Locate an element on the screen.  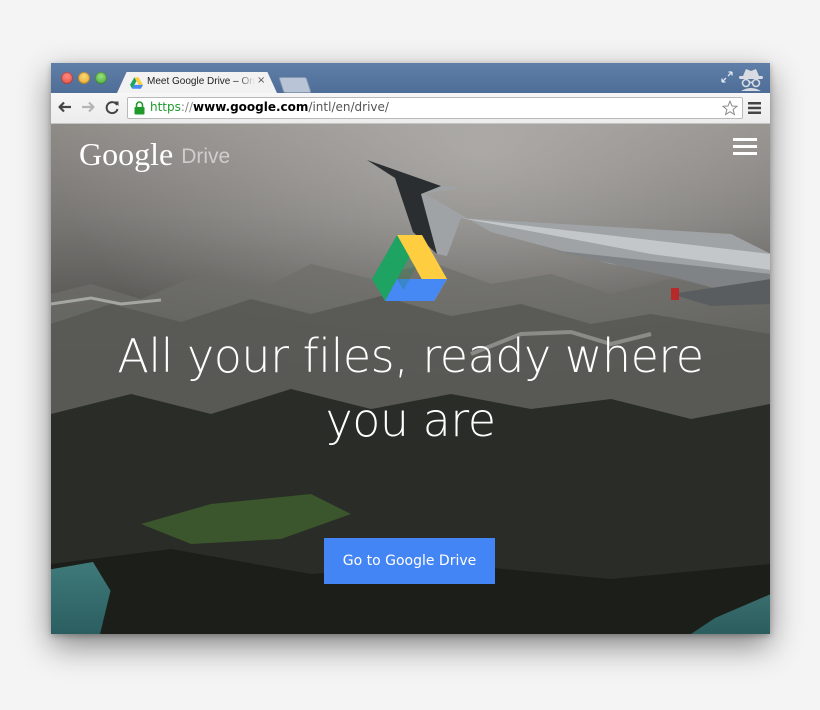
brand-google: Google is located at coordinates (126, 154).